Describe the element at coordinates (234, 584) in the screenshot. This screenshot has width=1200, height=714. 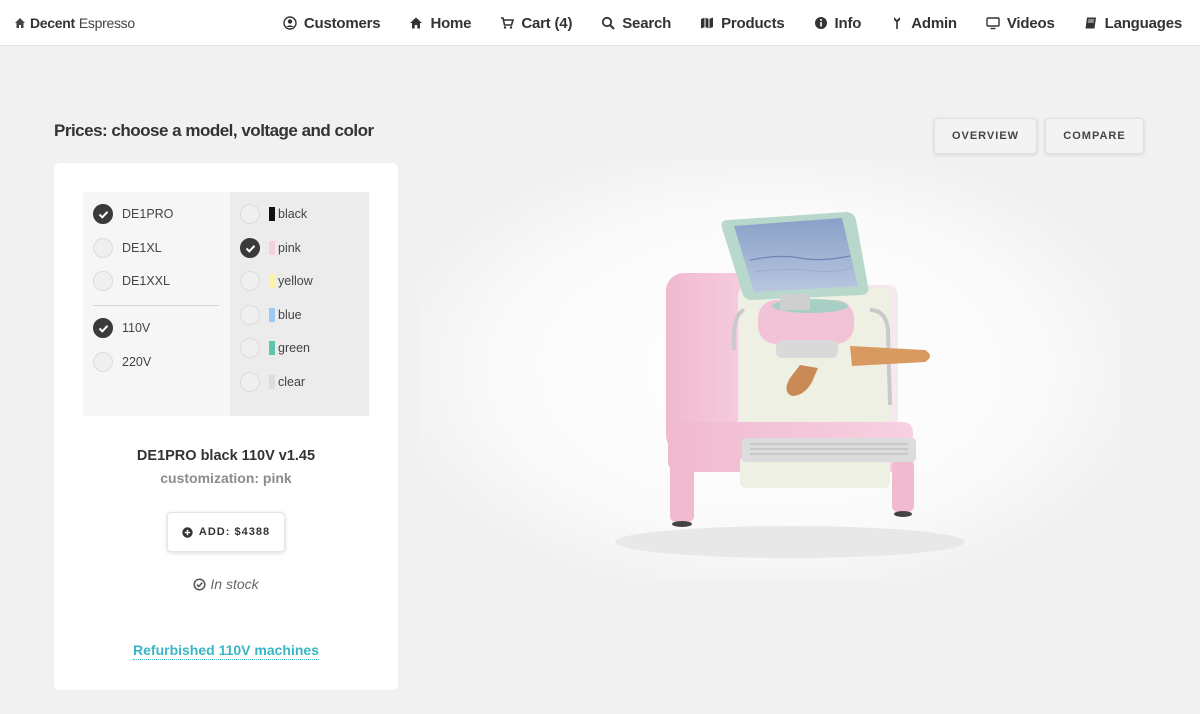
I see `stock-label: In stock` at that location.